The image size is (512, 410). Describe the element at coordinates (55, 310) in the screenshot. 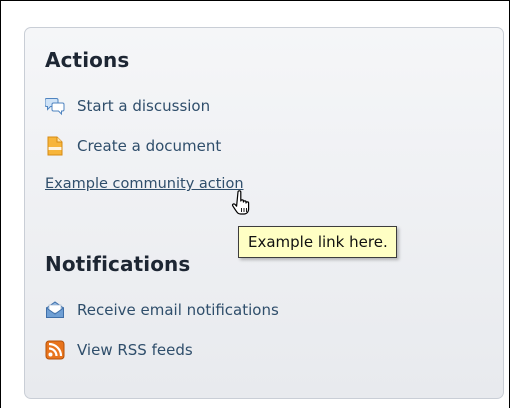

I see `email-envelope-icon` at that location.